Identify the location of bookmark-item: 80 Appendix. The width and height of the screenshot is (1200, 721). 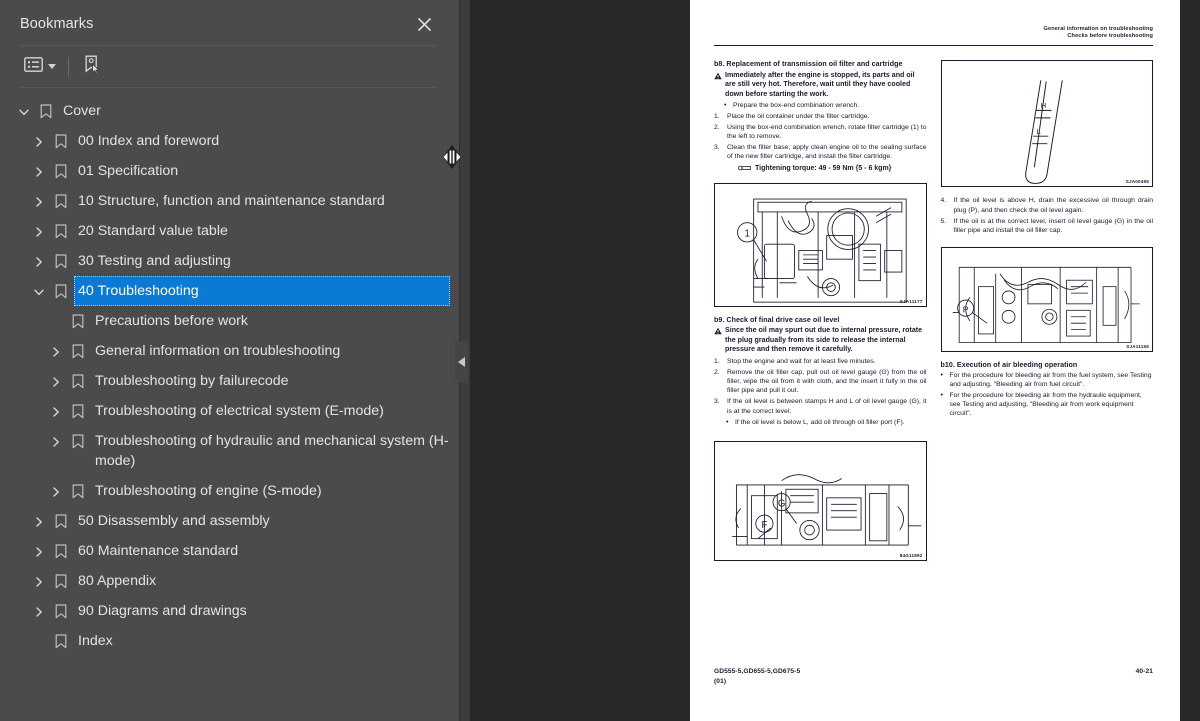
(226, 581).